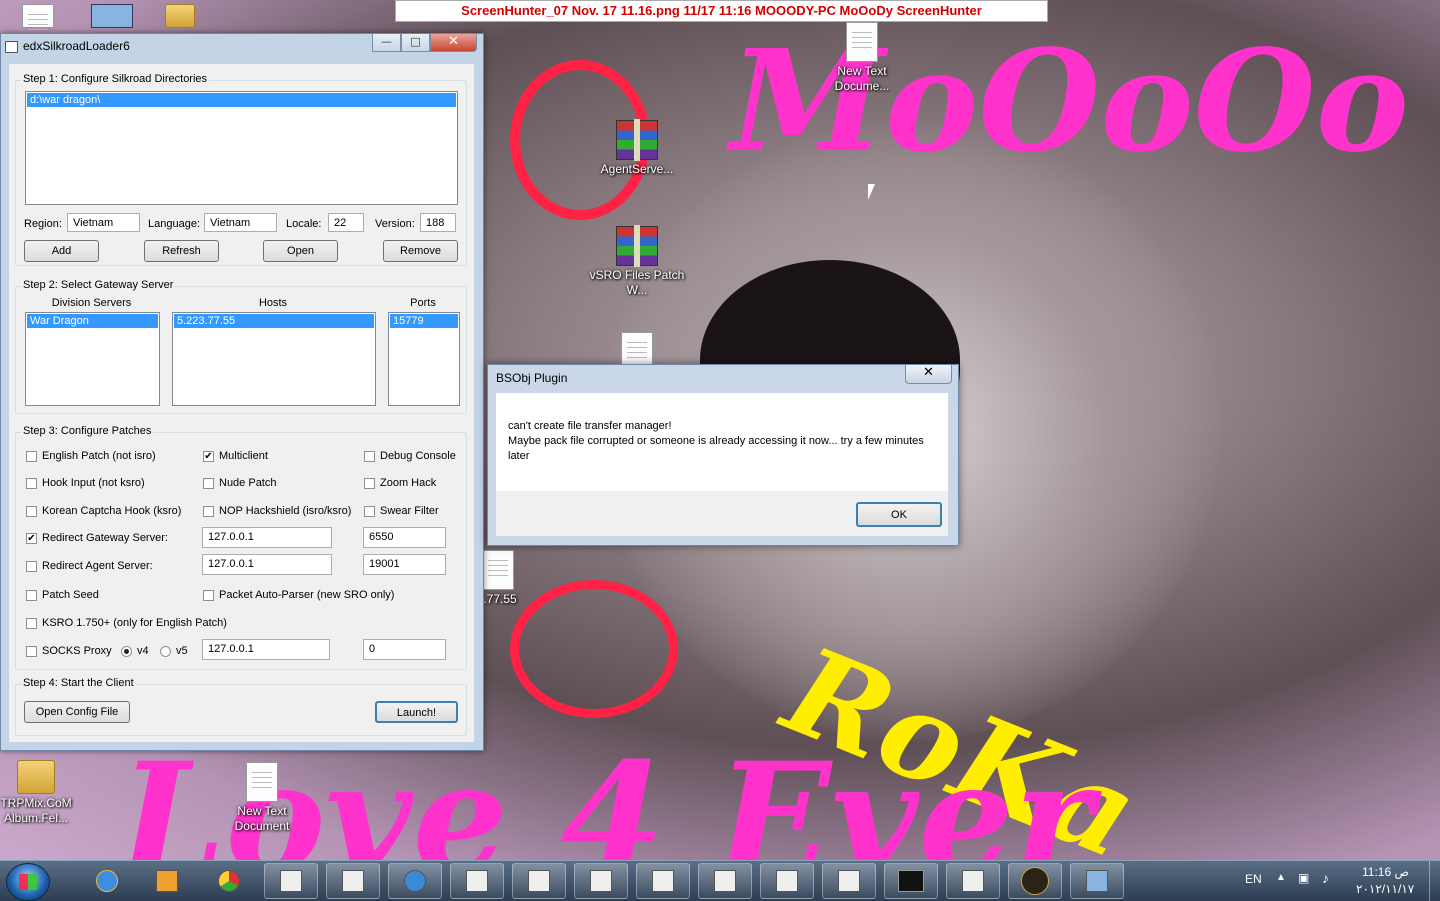 This screenshot has height=901, width=1440. I want to click on directory-item: d:\war dragon\, so click(241, 100).